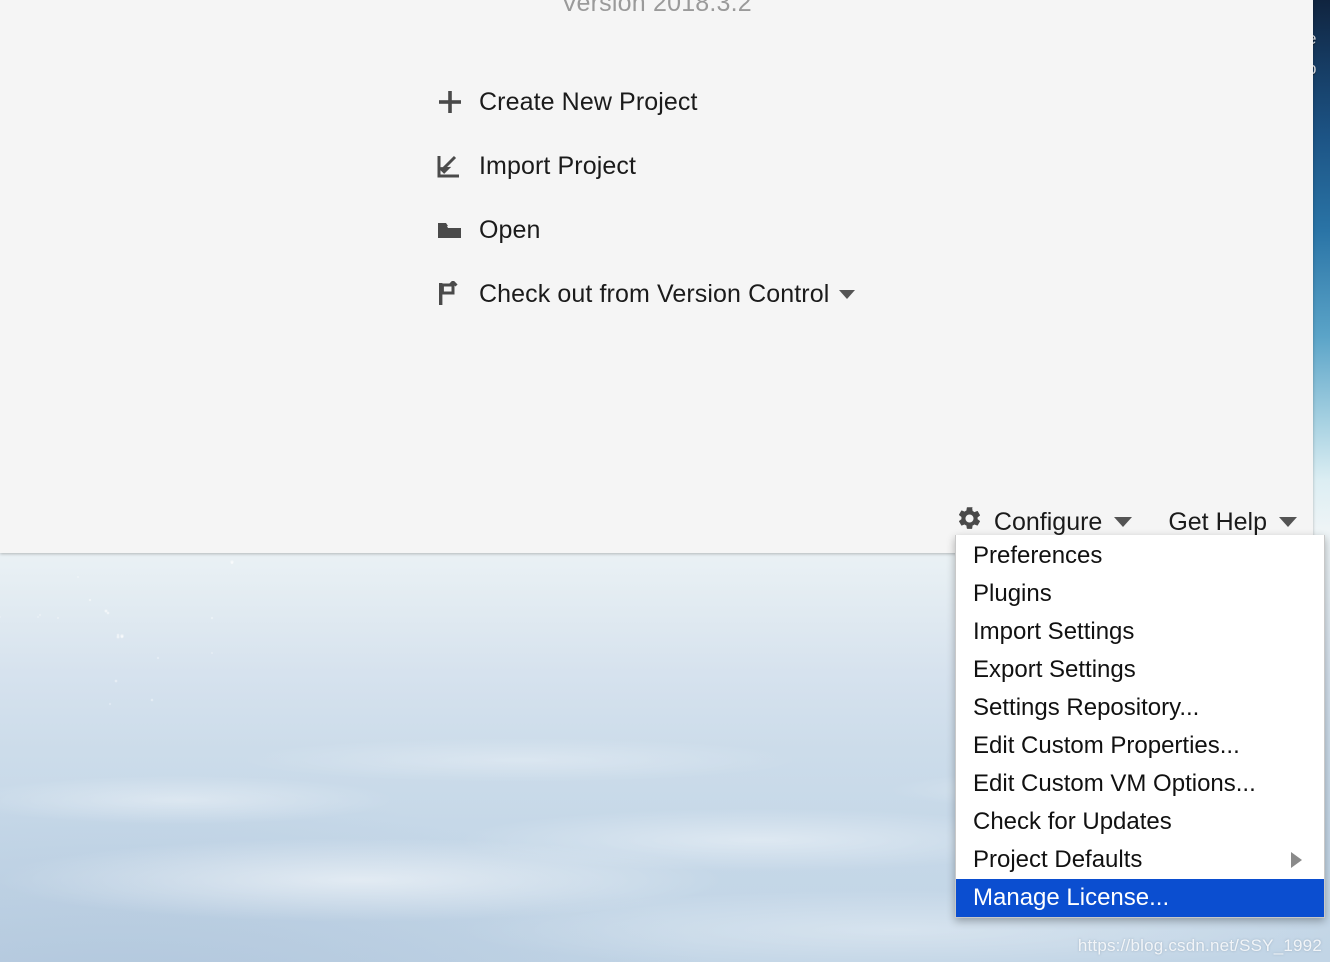 Image resolution: width=1330 pixels, height=962 pixels. What do you see at coordinates (1314, 54) in the screenshot?
I see `sliver-text: e b` at bounding box center [1314, 54].